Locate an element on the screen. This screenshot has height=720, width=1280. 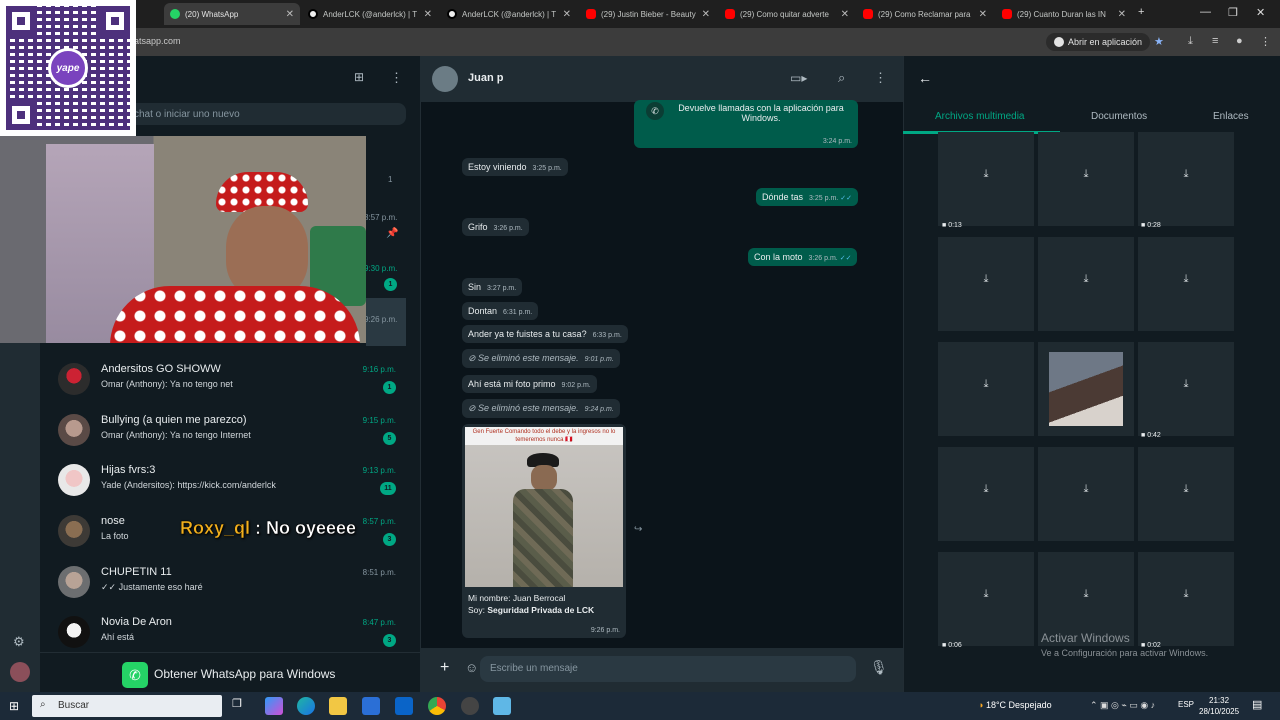
search-input: chat o iniciar uno nuevo is located at coordinates (265, 114).